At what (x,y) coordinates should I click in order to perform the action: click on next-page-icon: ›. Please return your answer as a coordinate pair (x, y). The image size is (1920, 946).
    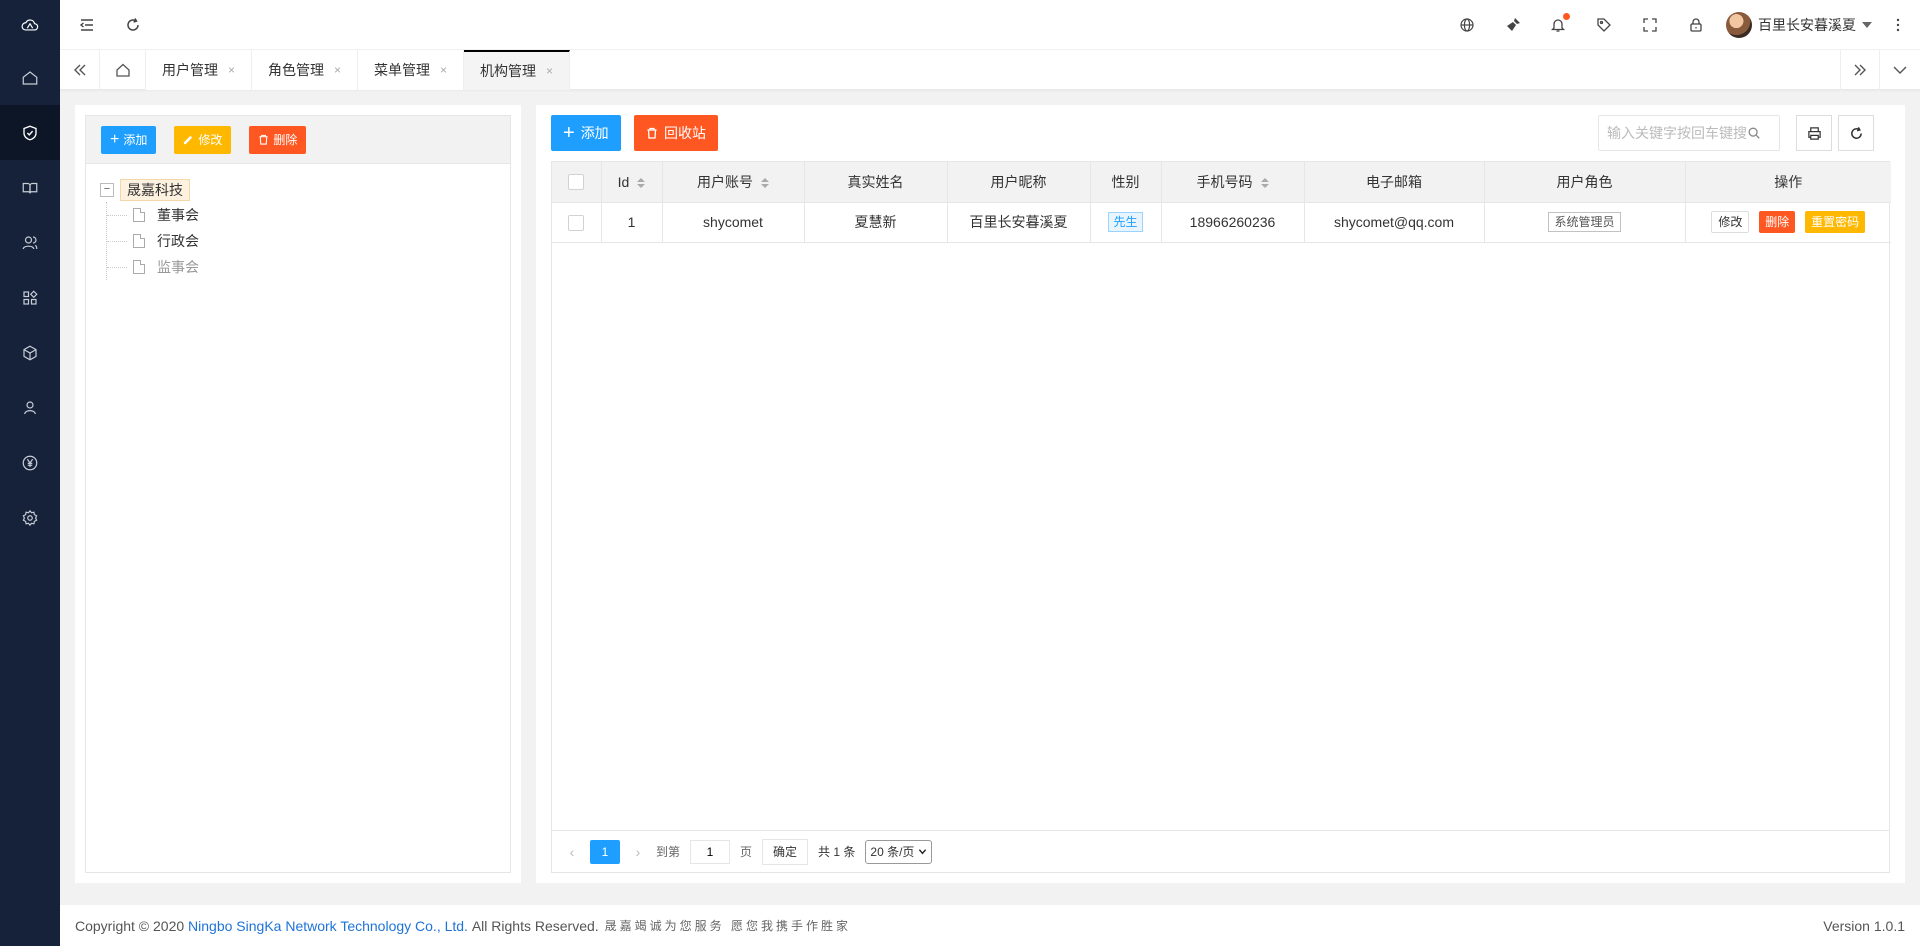
    Looking at the image, I should click on (638, 852).